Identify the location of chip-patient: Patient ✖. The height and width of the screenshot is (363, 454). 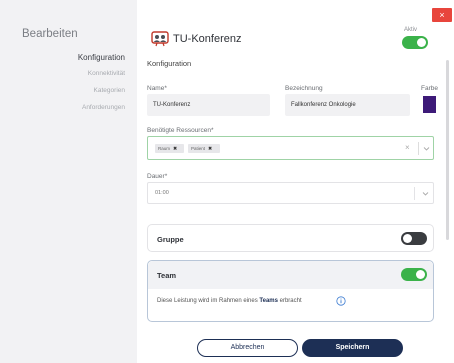
(204, 148).